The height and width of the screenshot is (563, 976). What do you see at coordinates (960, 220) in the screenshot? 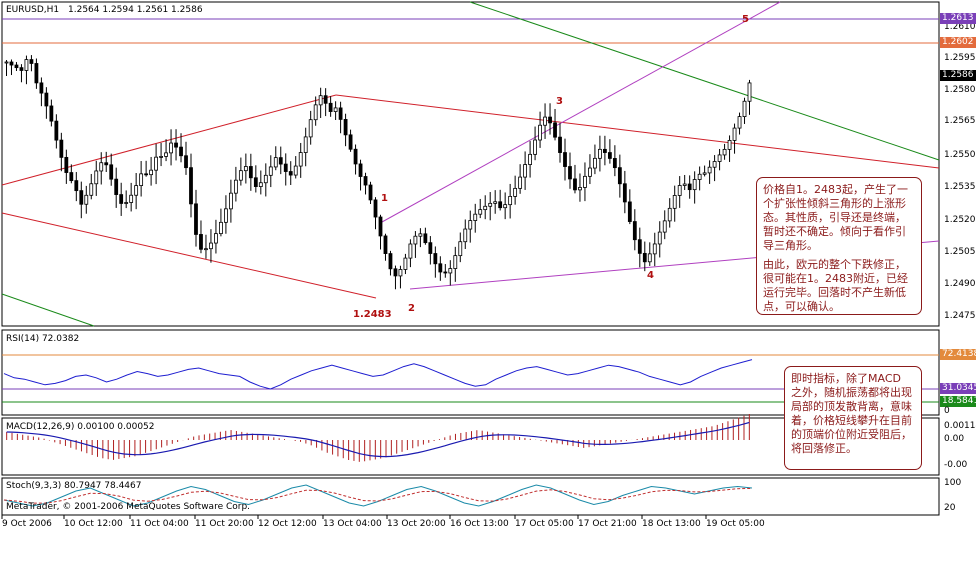
I see `price-label: 1.2520` at bounding box center [960, 220].